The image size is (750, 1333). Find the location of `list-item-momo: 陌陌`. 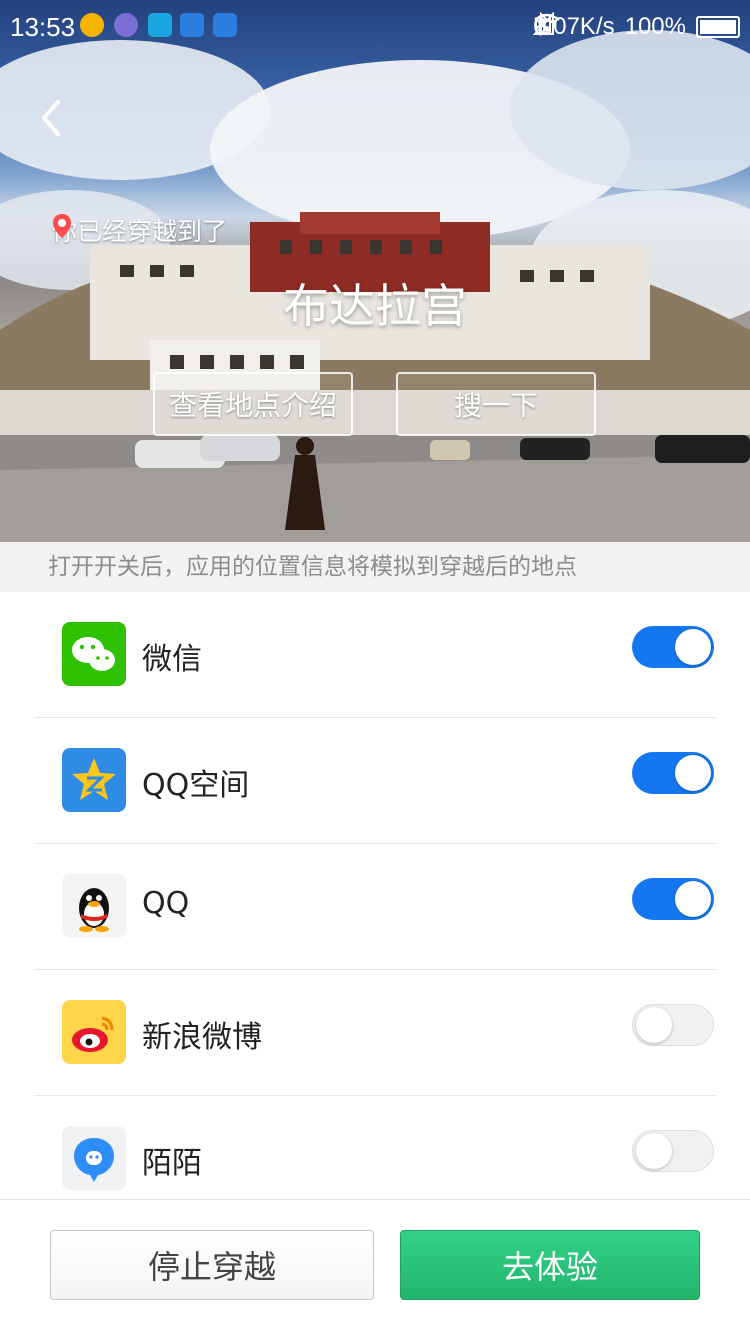

list-item-momo: 陌陌 is located at coordinates (375, 1147).